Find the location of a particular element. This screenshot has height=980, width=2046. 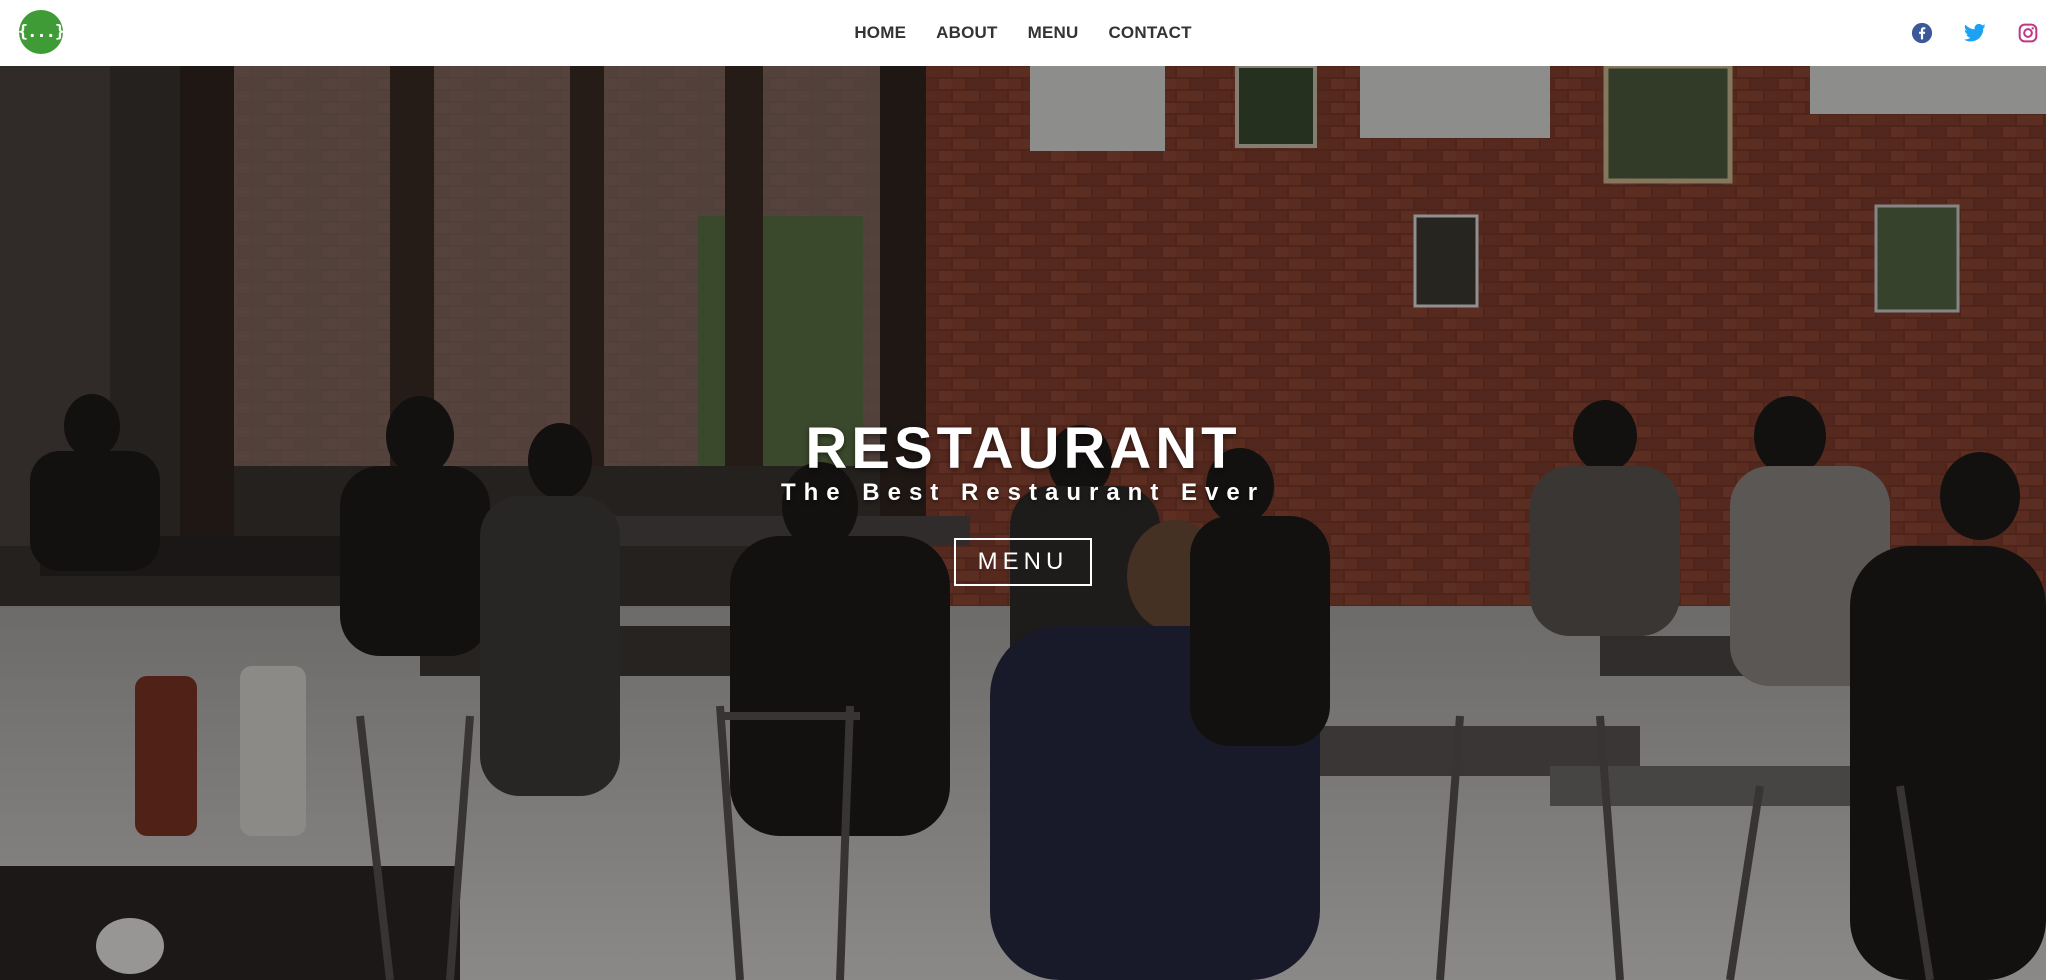

main-nav: HOME ABOUT MENU CONTACT is located at coordinates (1023, 33).